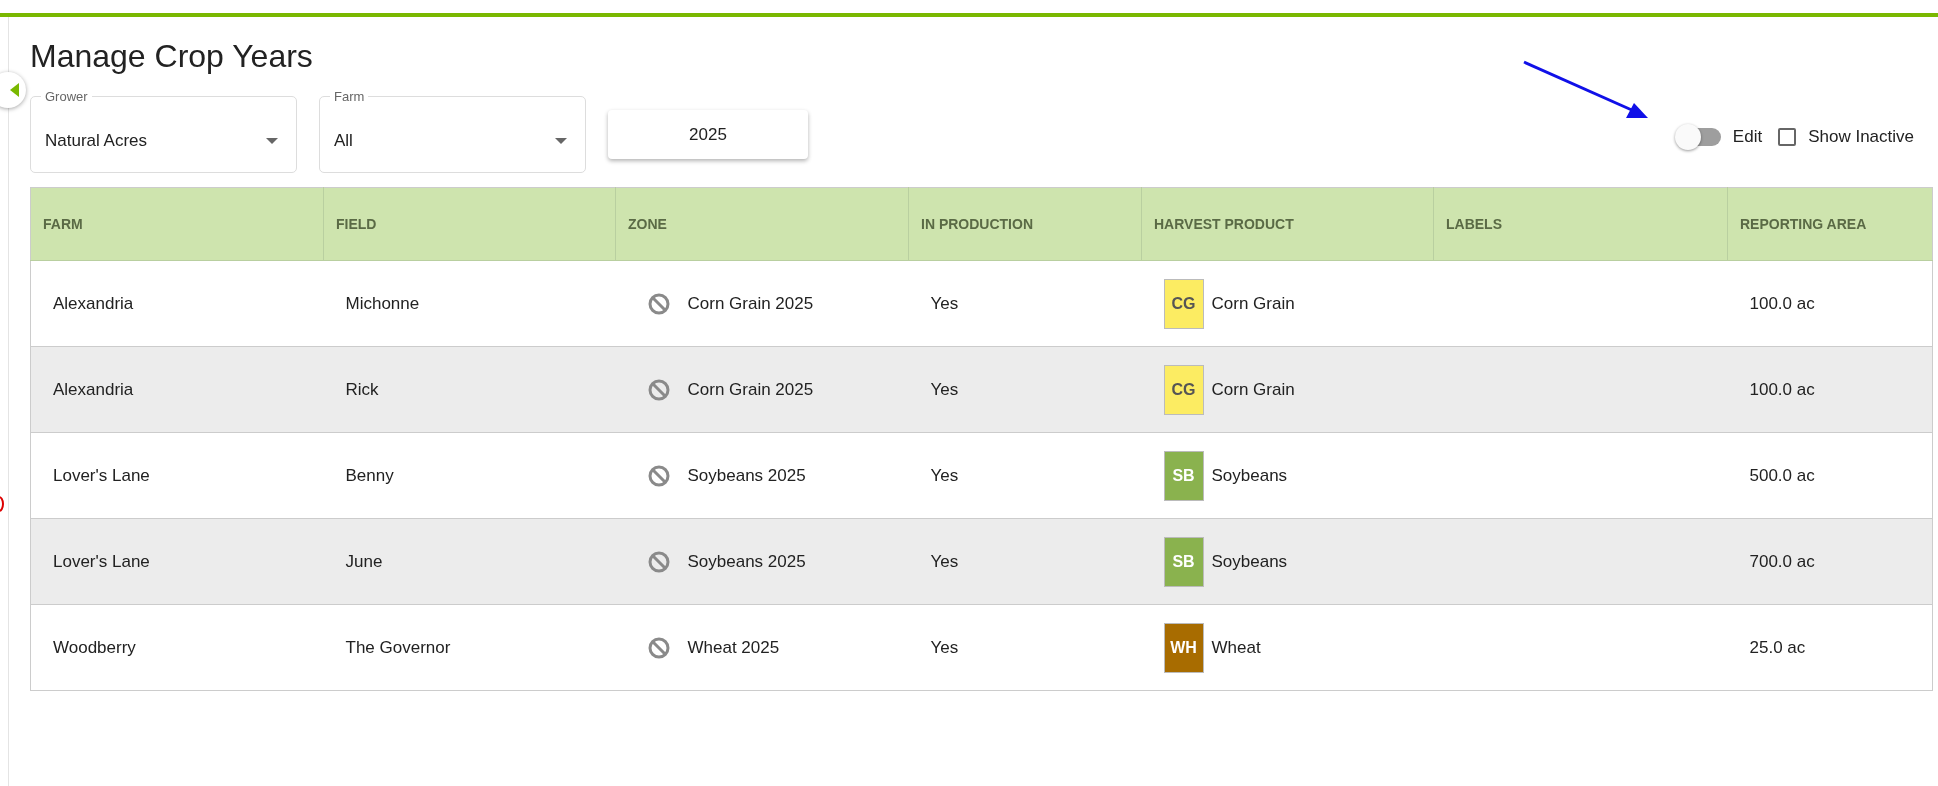 Image resolution: width=1938 pixels, height=786 pixels. Describe the element at coordinates (177, 647) in the screenshot. I see `table-cell: Woodberry` at that location.